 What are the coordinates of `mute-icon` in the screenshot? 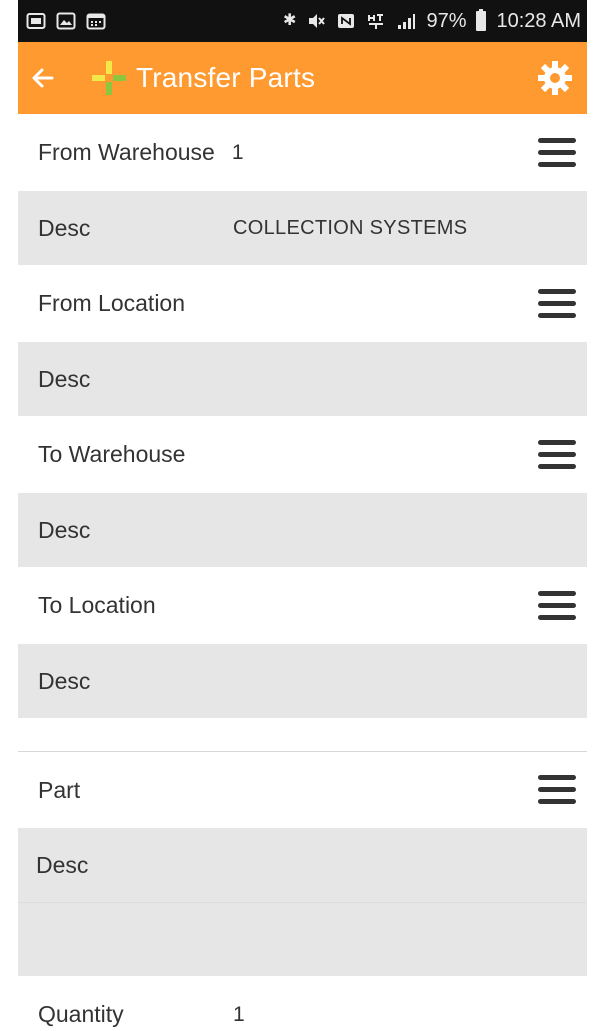 It's located at (316, 21).